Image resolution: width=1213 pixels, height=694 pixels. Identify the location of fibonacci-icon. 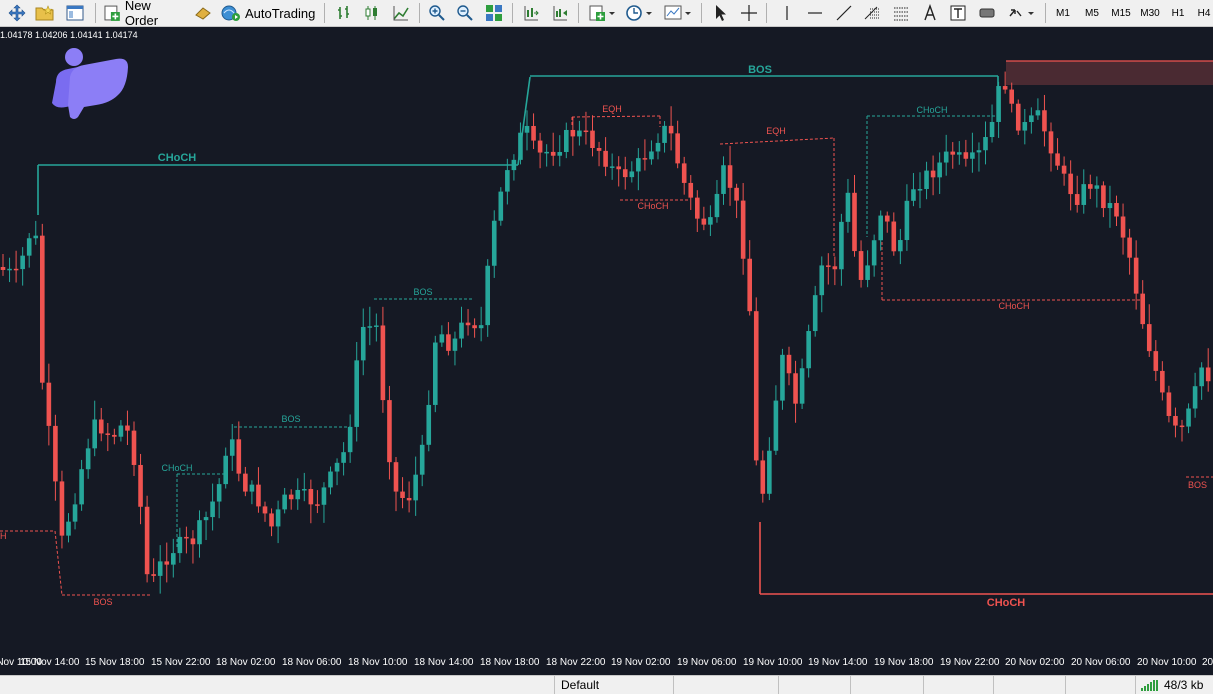
(872, 13).